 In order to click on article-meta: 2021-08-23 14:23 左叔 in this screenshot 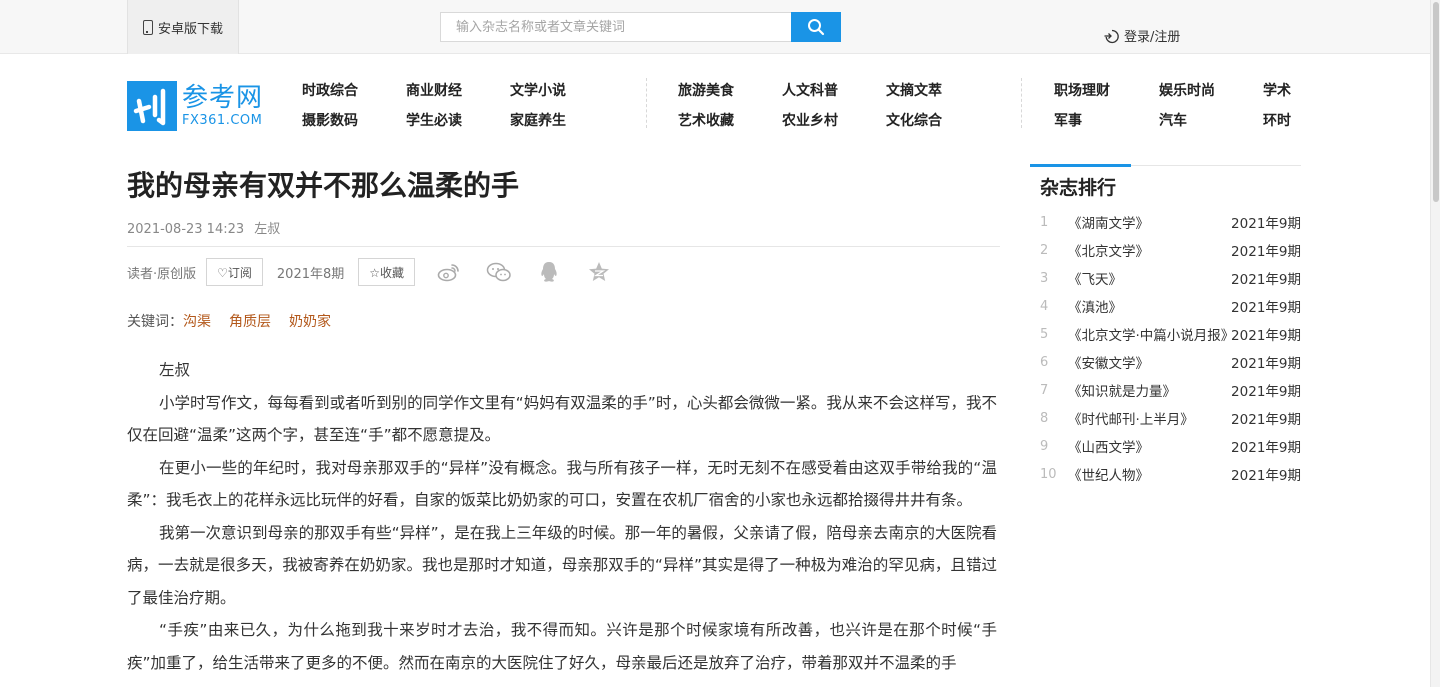, I will do `click(206, 227)`.